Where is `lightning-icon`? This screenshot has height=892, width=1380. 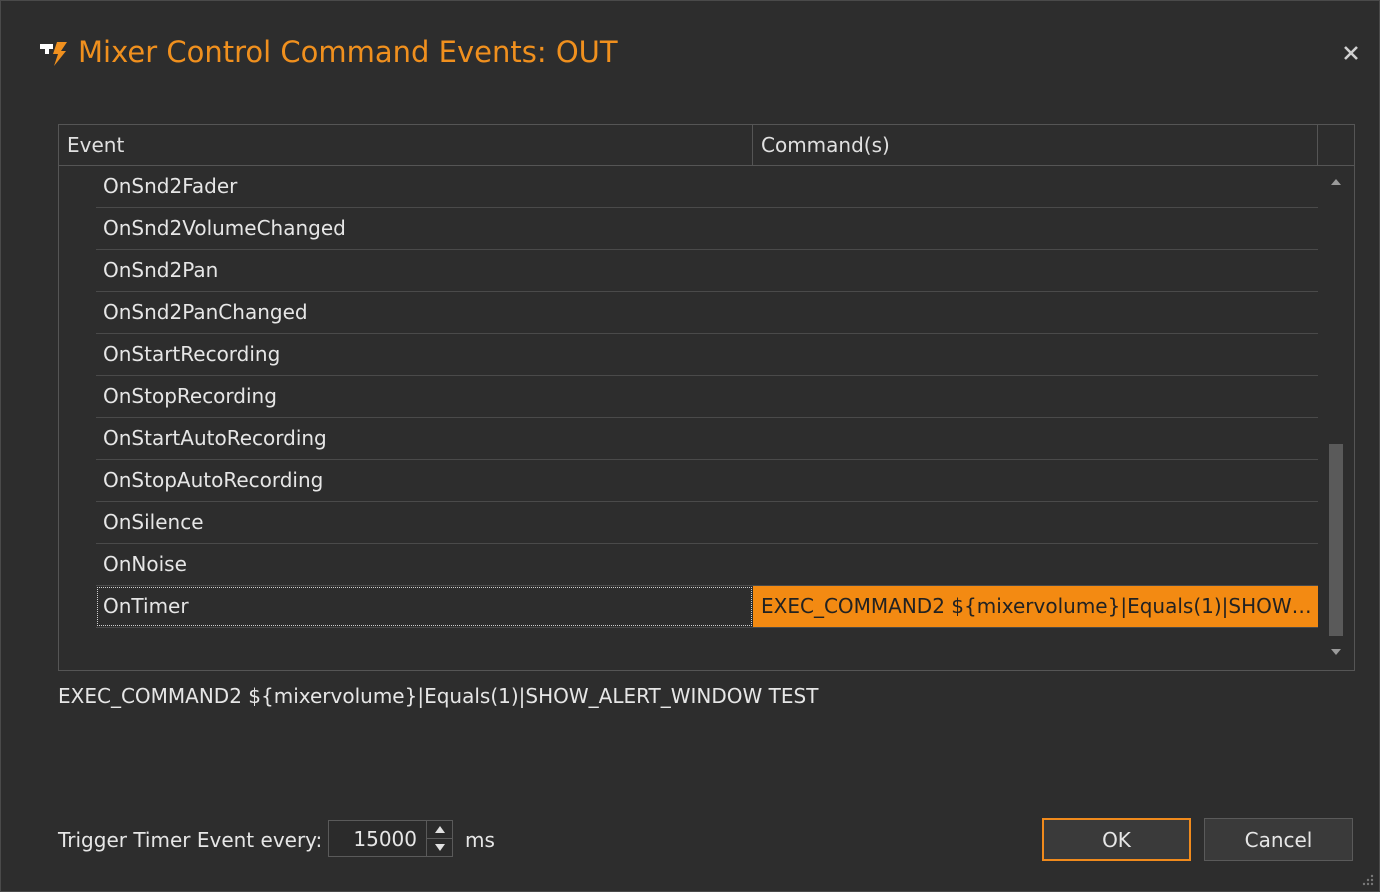 lightning-icon is located at coordinates (54, 54).